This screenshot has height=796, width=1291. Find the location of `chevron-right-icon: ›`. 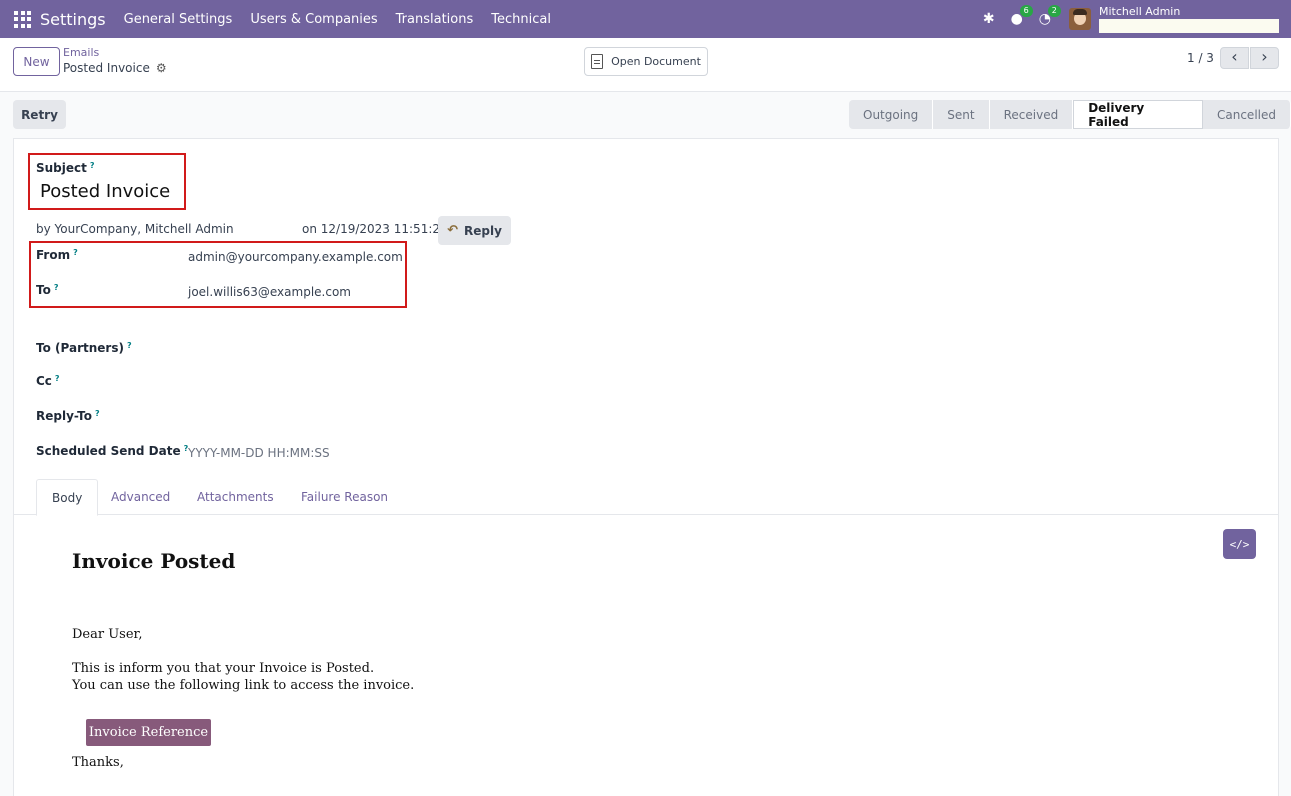

chevron-right-icon: › is located at coordinates (1264, 56).